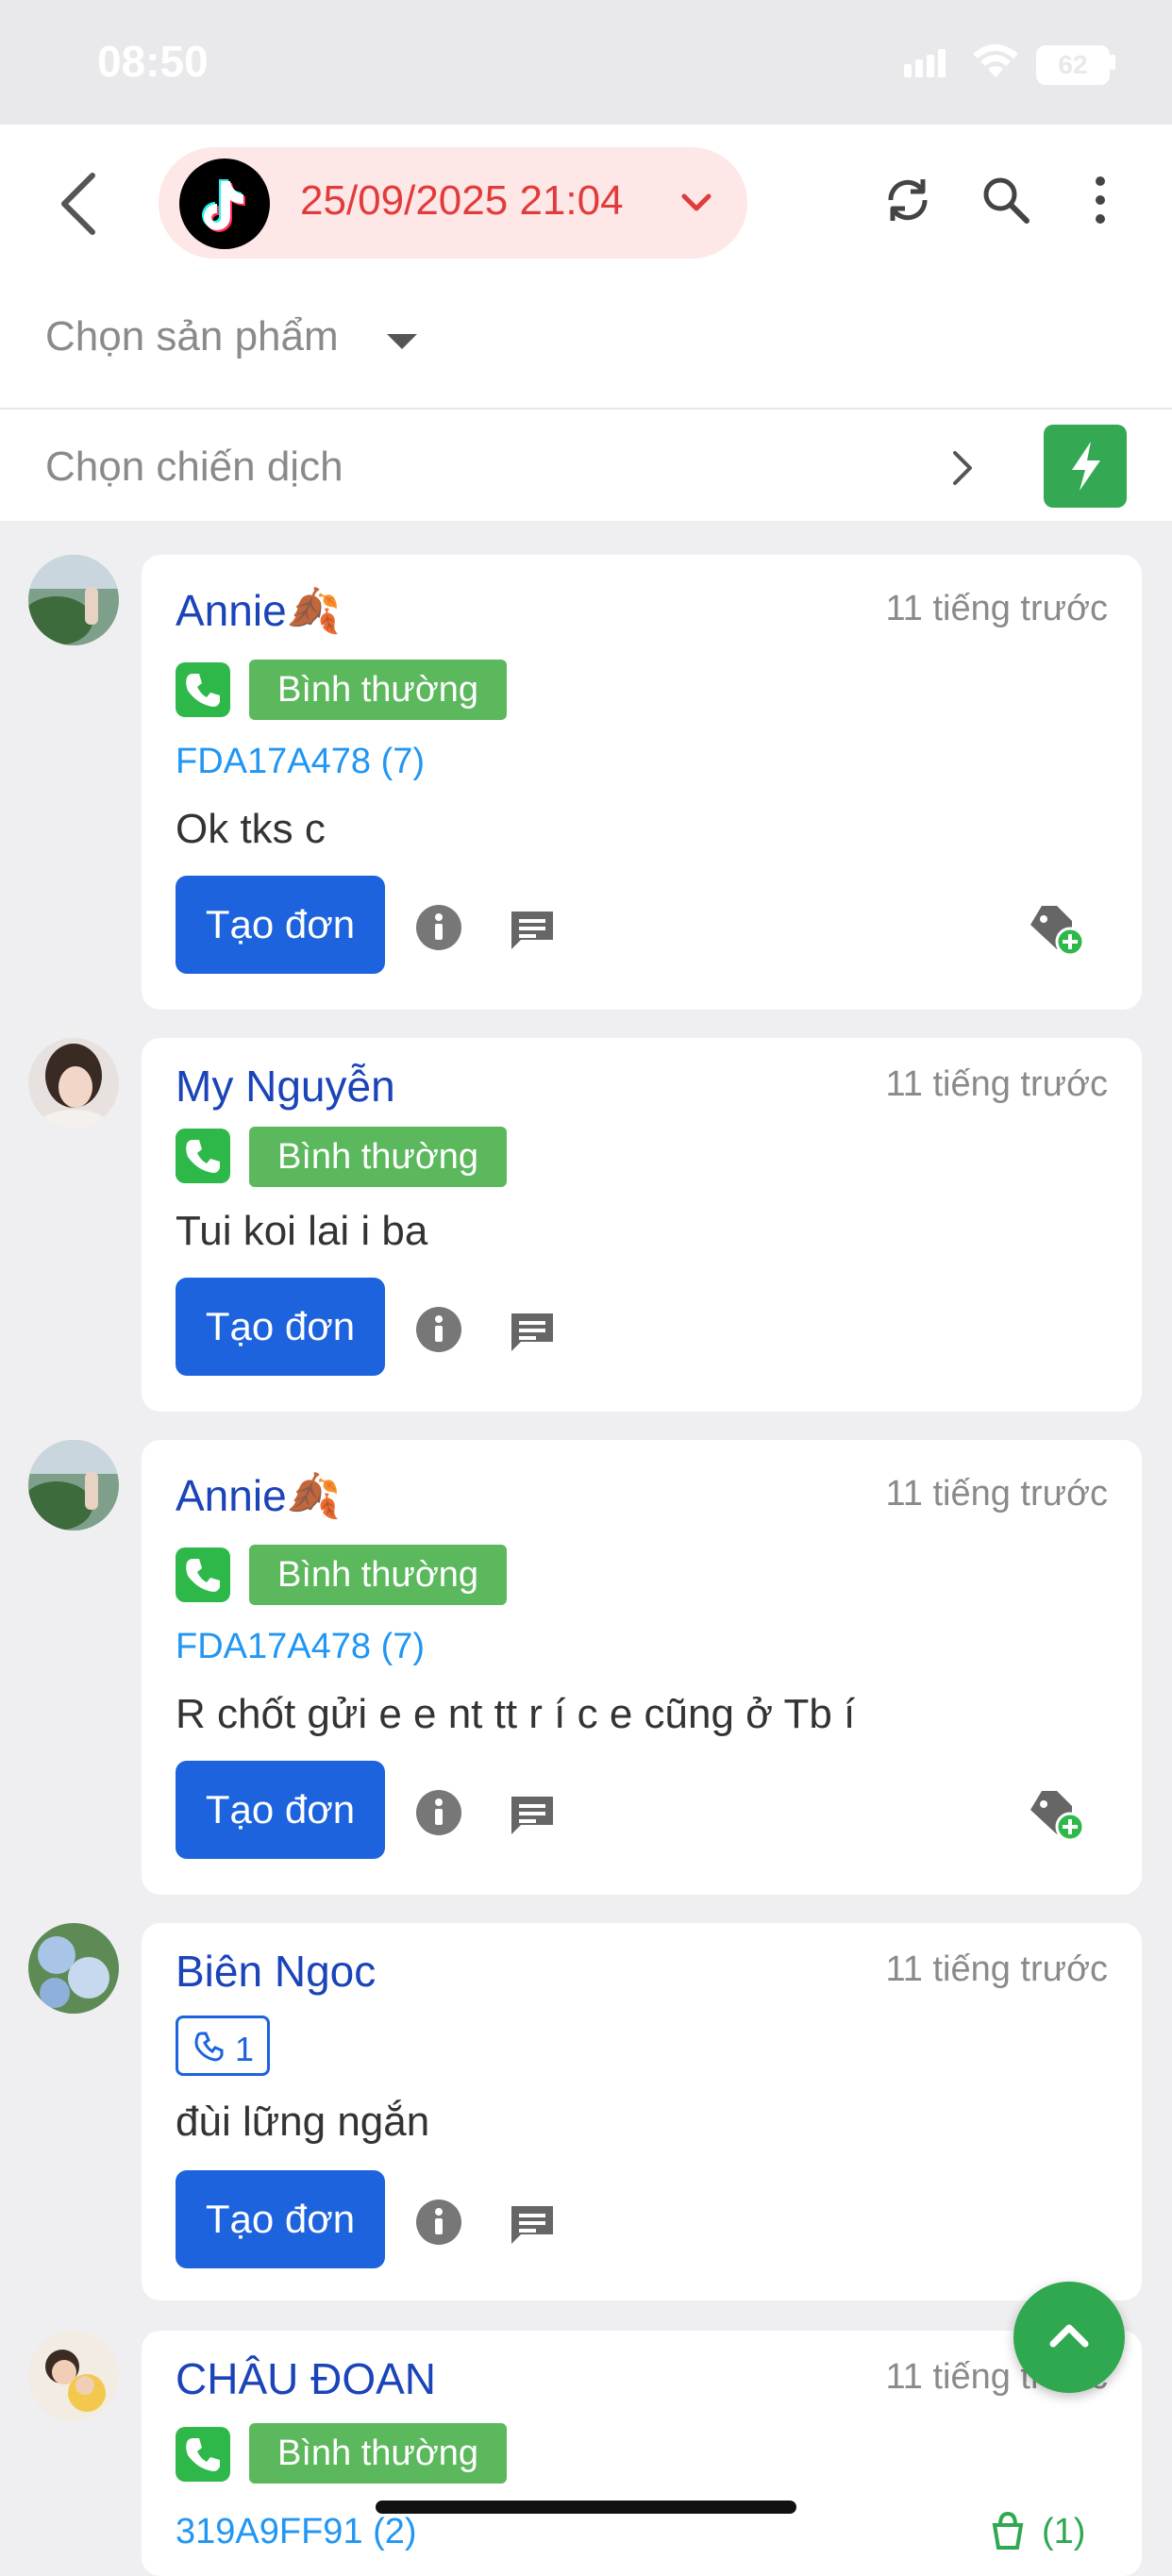  I want to click on battery-indicator: 62, so click(1073, 65).